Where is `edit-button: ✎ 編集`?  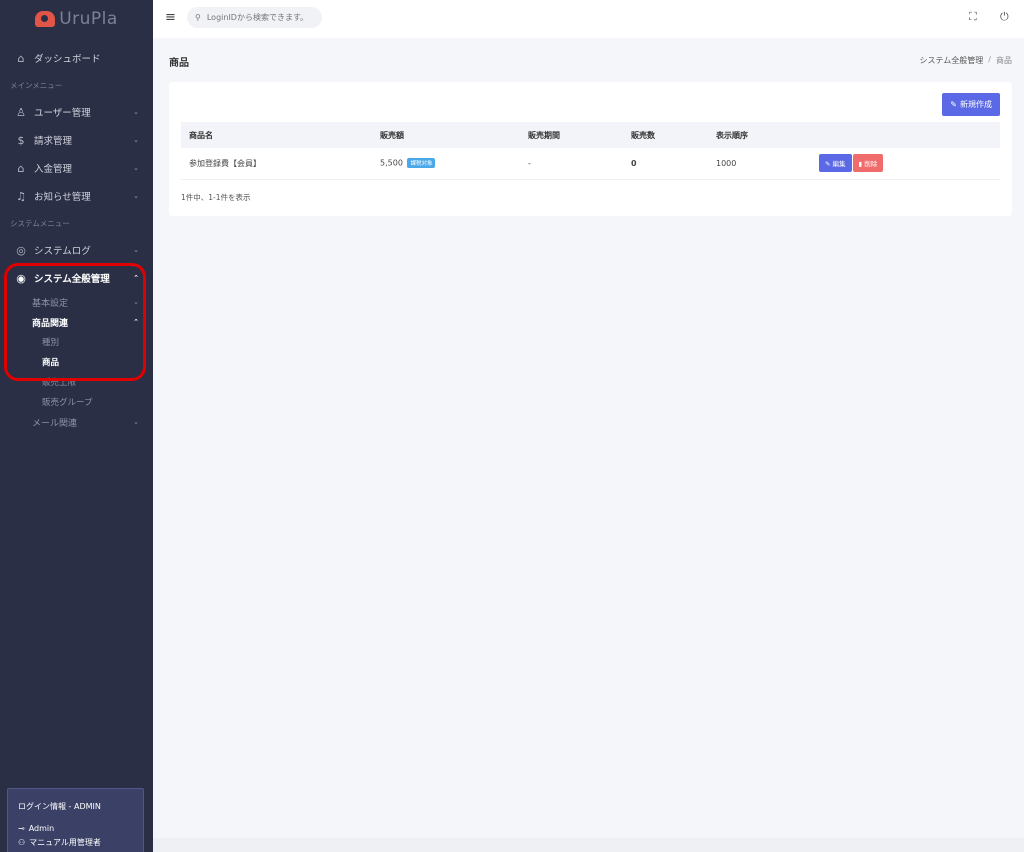
edit-button: ✎ 編集 is located at coordinates (835, 163).